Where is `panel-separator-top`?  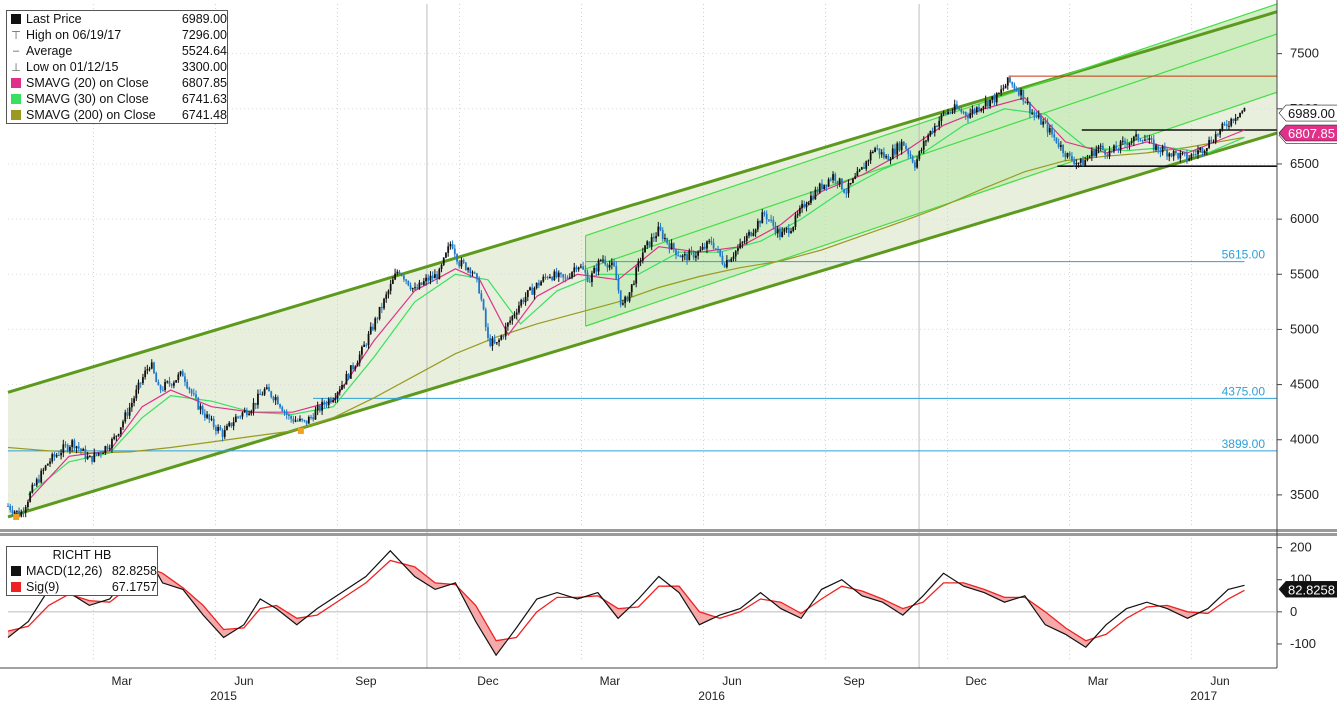 panel-separator-top is located at coordinates (668, 530).